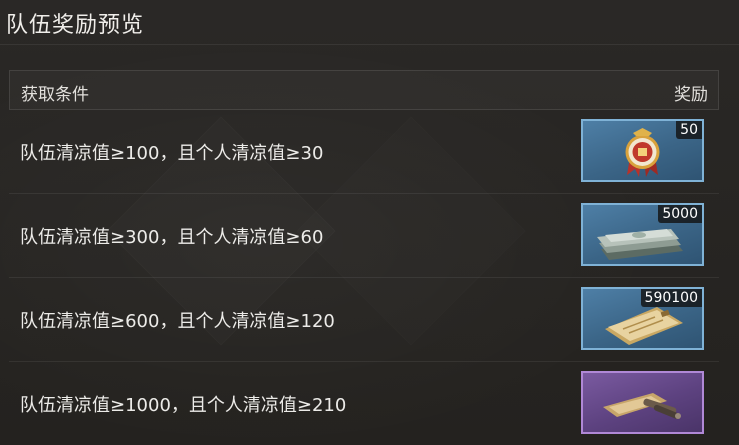 This screenshot has height=445, width=739. Describe the element at coordinates (642, 406) in the screenshot. I see `scroll-icon` at that location.